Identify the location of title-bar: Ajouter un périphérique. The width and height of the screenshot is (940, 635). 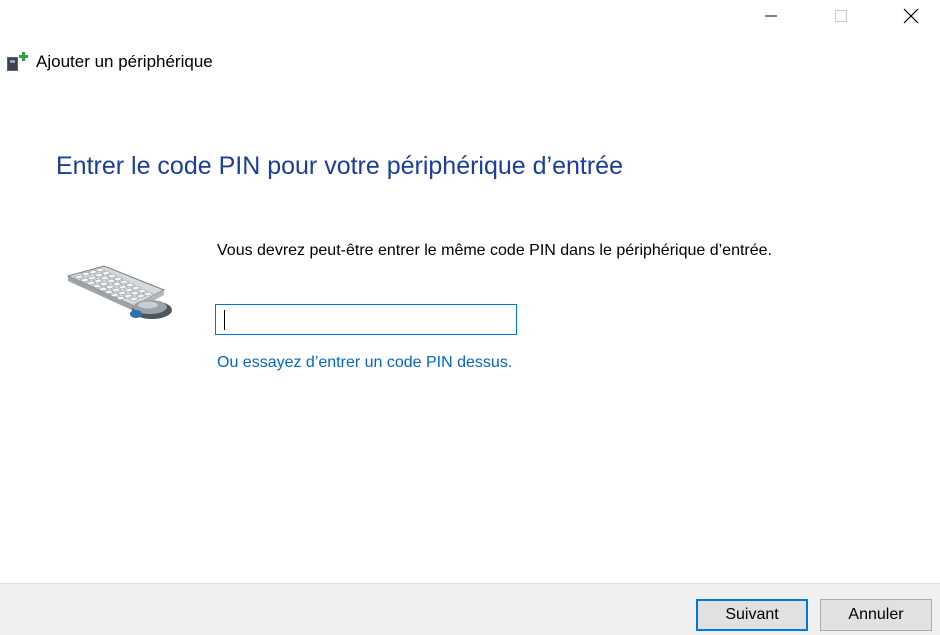
(109, 62).